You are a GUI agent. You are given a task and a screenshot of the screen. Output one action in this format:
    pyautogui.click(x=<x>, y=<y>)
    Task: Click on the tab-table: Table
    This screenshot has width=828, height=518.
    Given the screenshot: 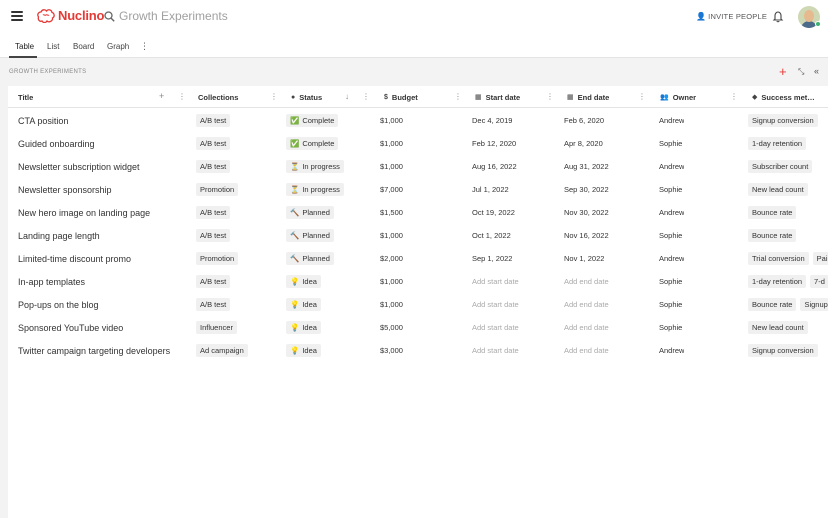 What is the action you would take?
    pyautogui.click(x=24, y=46)
    